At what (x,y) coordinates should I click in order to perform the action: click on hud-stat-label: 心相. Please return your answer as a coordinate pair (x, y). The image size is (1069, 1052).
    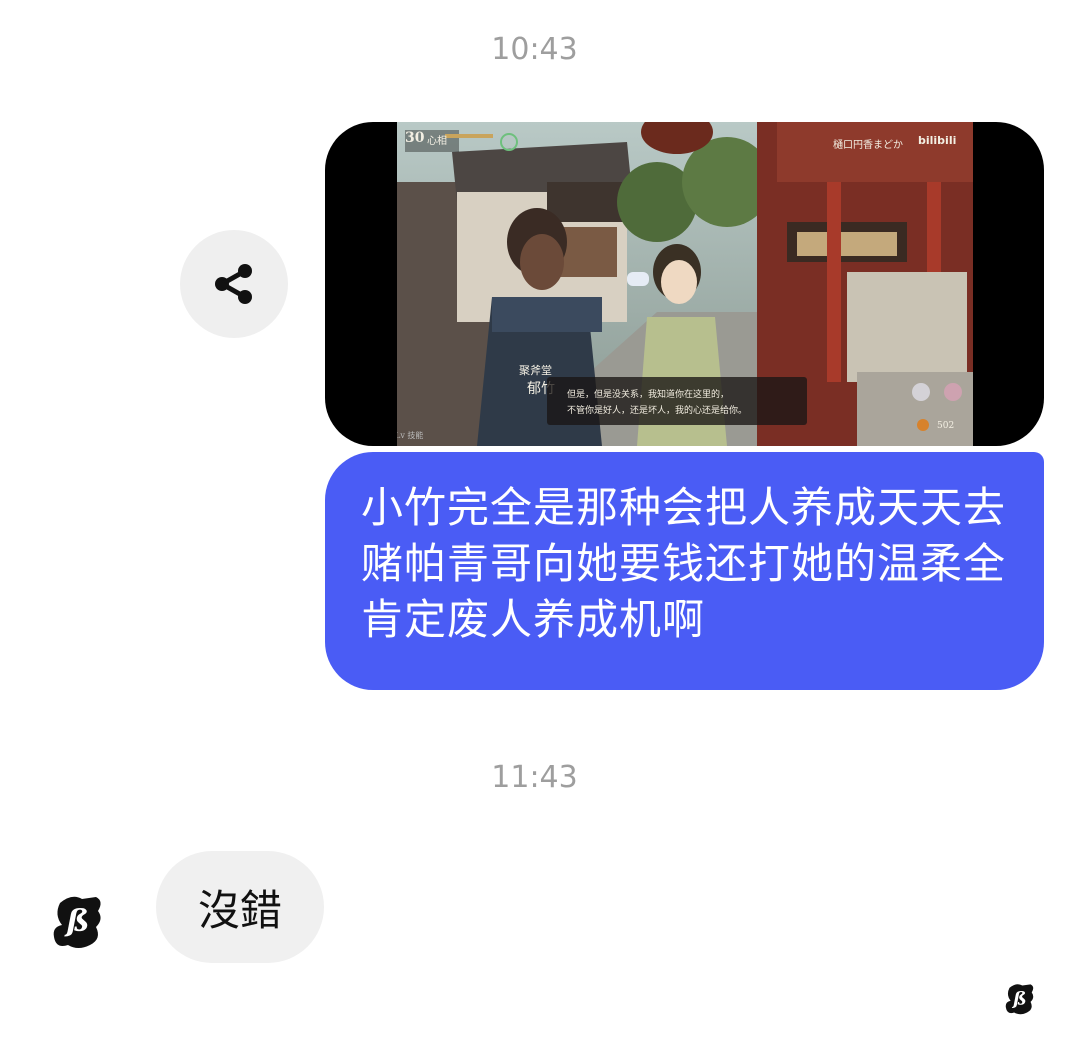
    Looking at the image, I should click on (437, 141).